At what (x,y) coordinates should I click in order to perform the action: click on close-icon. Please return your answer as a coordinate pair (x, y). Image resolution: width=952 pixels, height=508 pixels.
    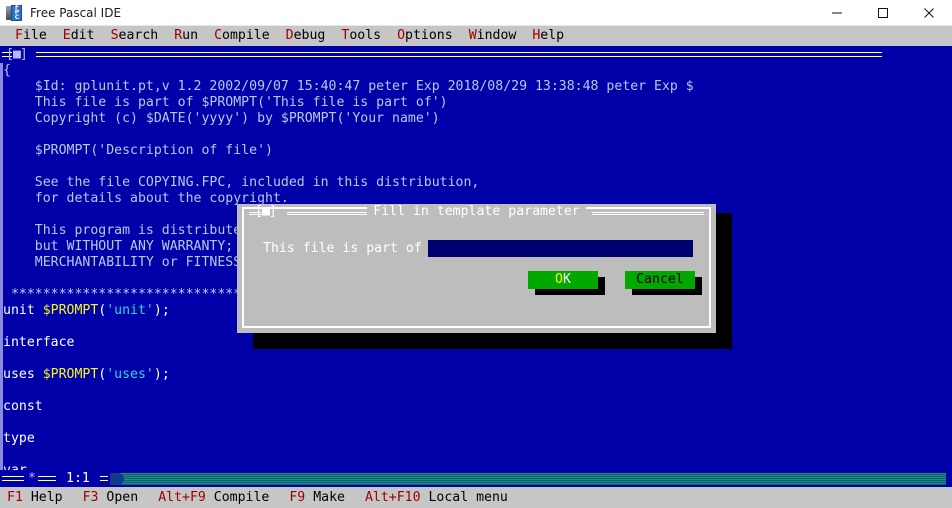
    Looking at the image, I should click on (929, 13).